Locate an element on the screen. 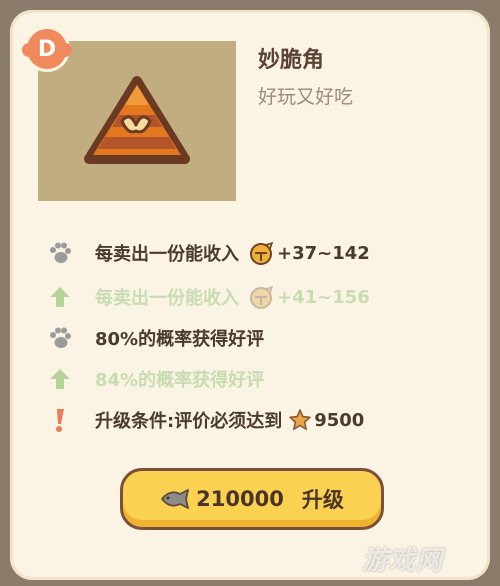  grade-label: D is located at coordinates (47, 49).